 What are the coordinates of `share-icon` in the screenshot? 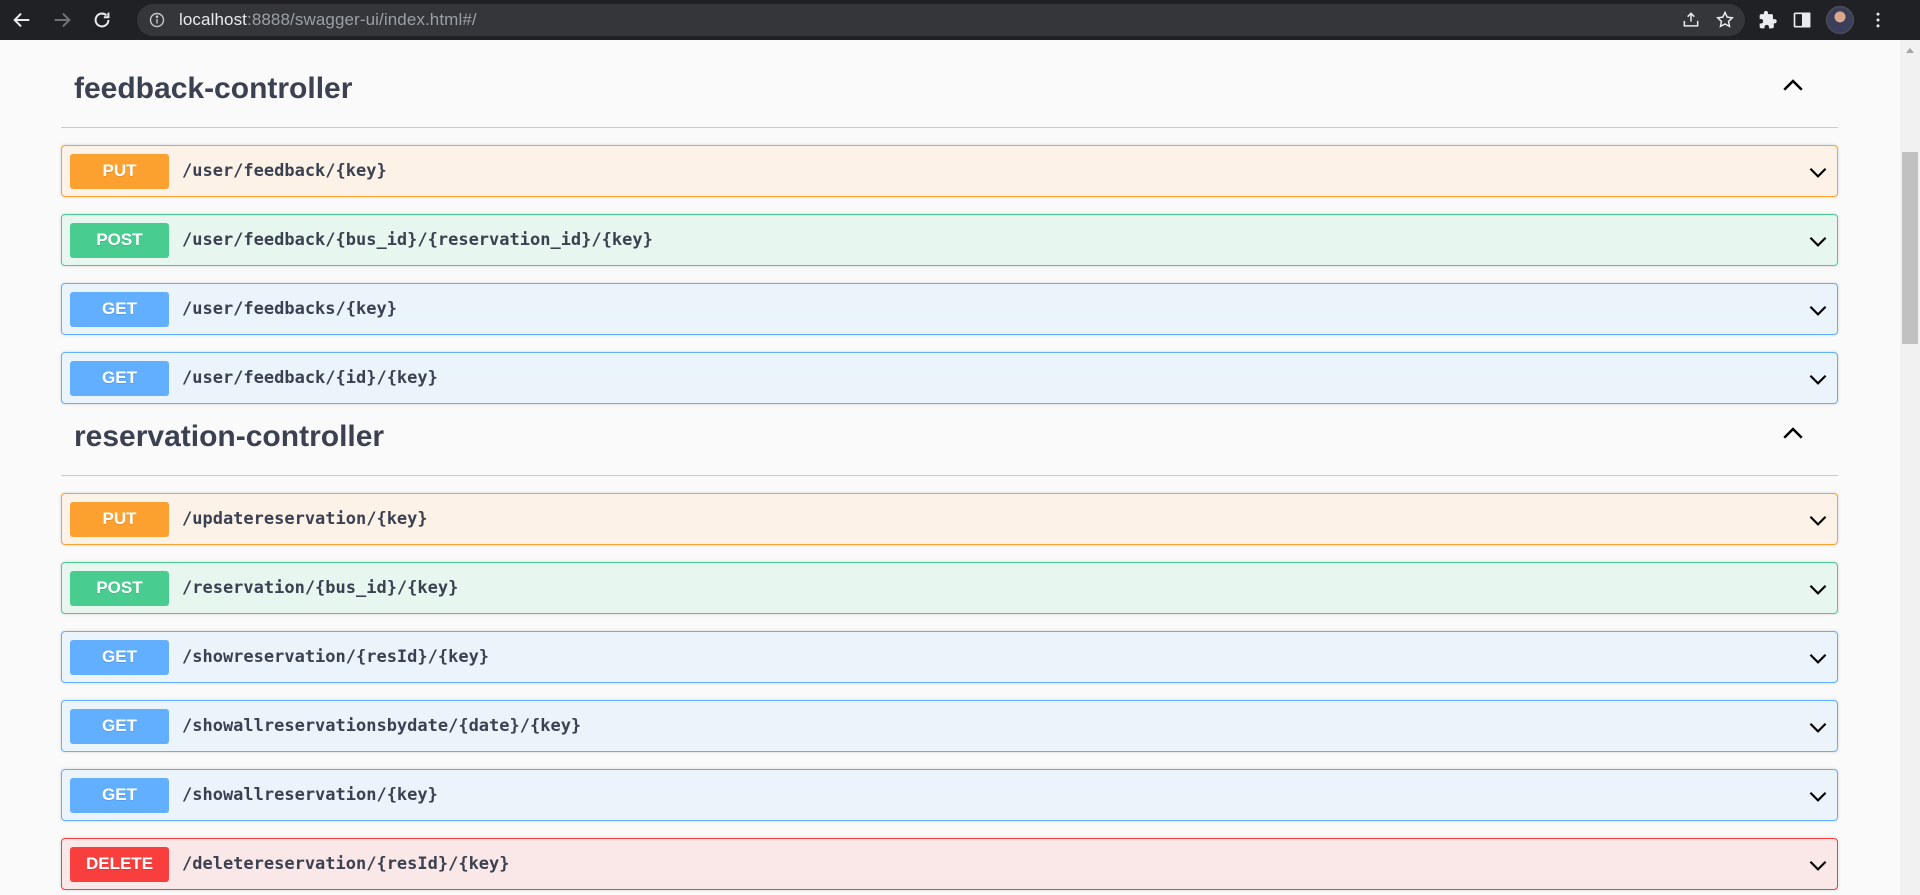 It's located at (1691, 20).